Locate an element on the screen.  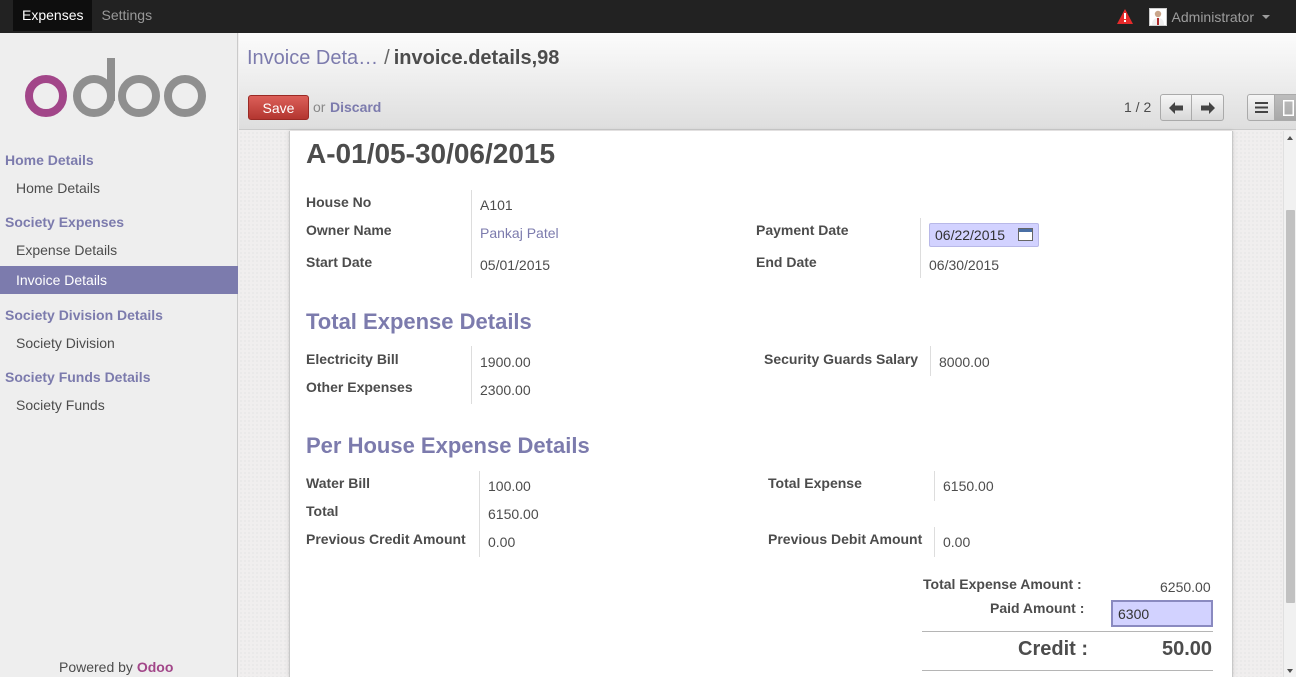
top-menu: Expenses Settings is located at coordinates (87, 15).